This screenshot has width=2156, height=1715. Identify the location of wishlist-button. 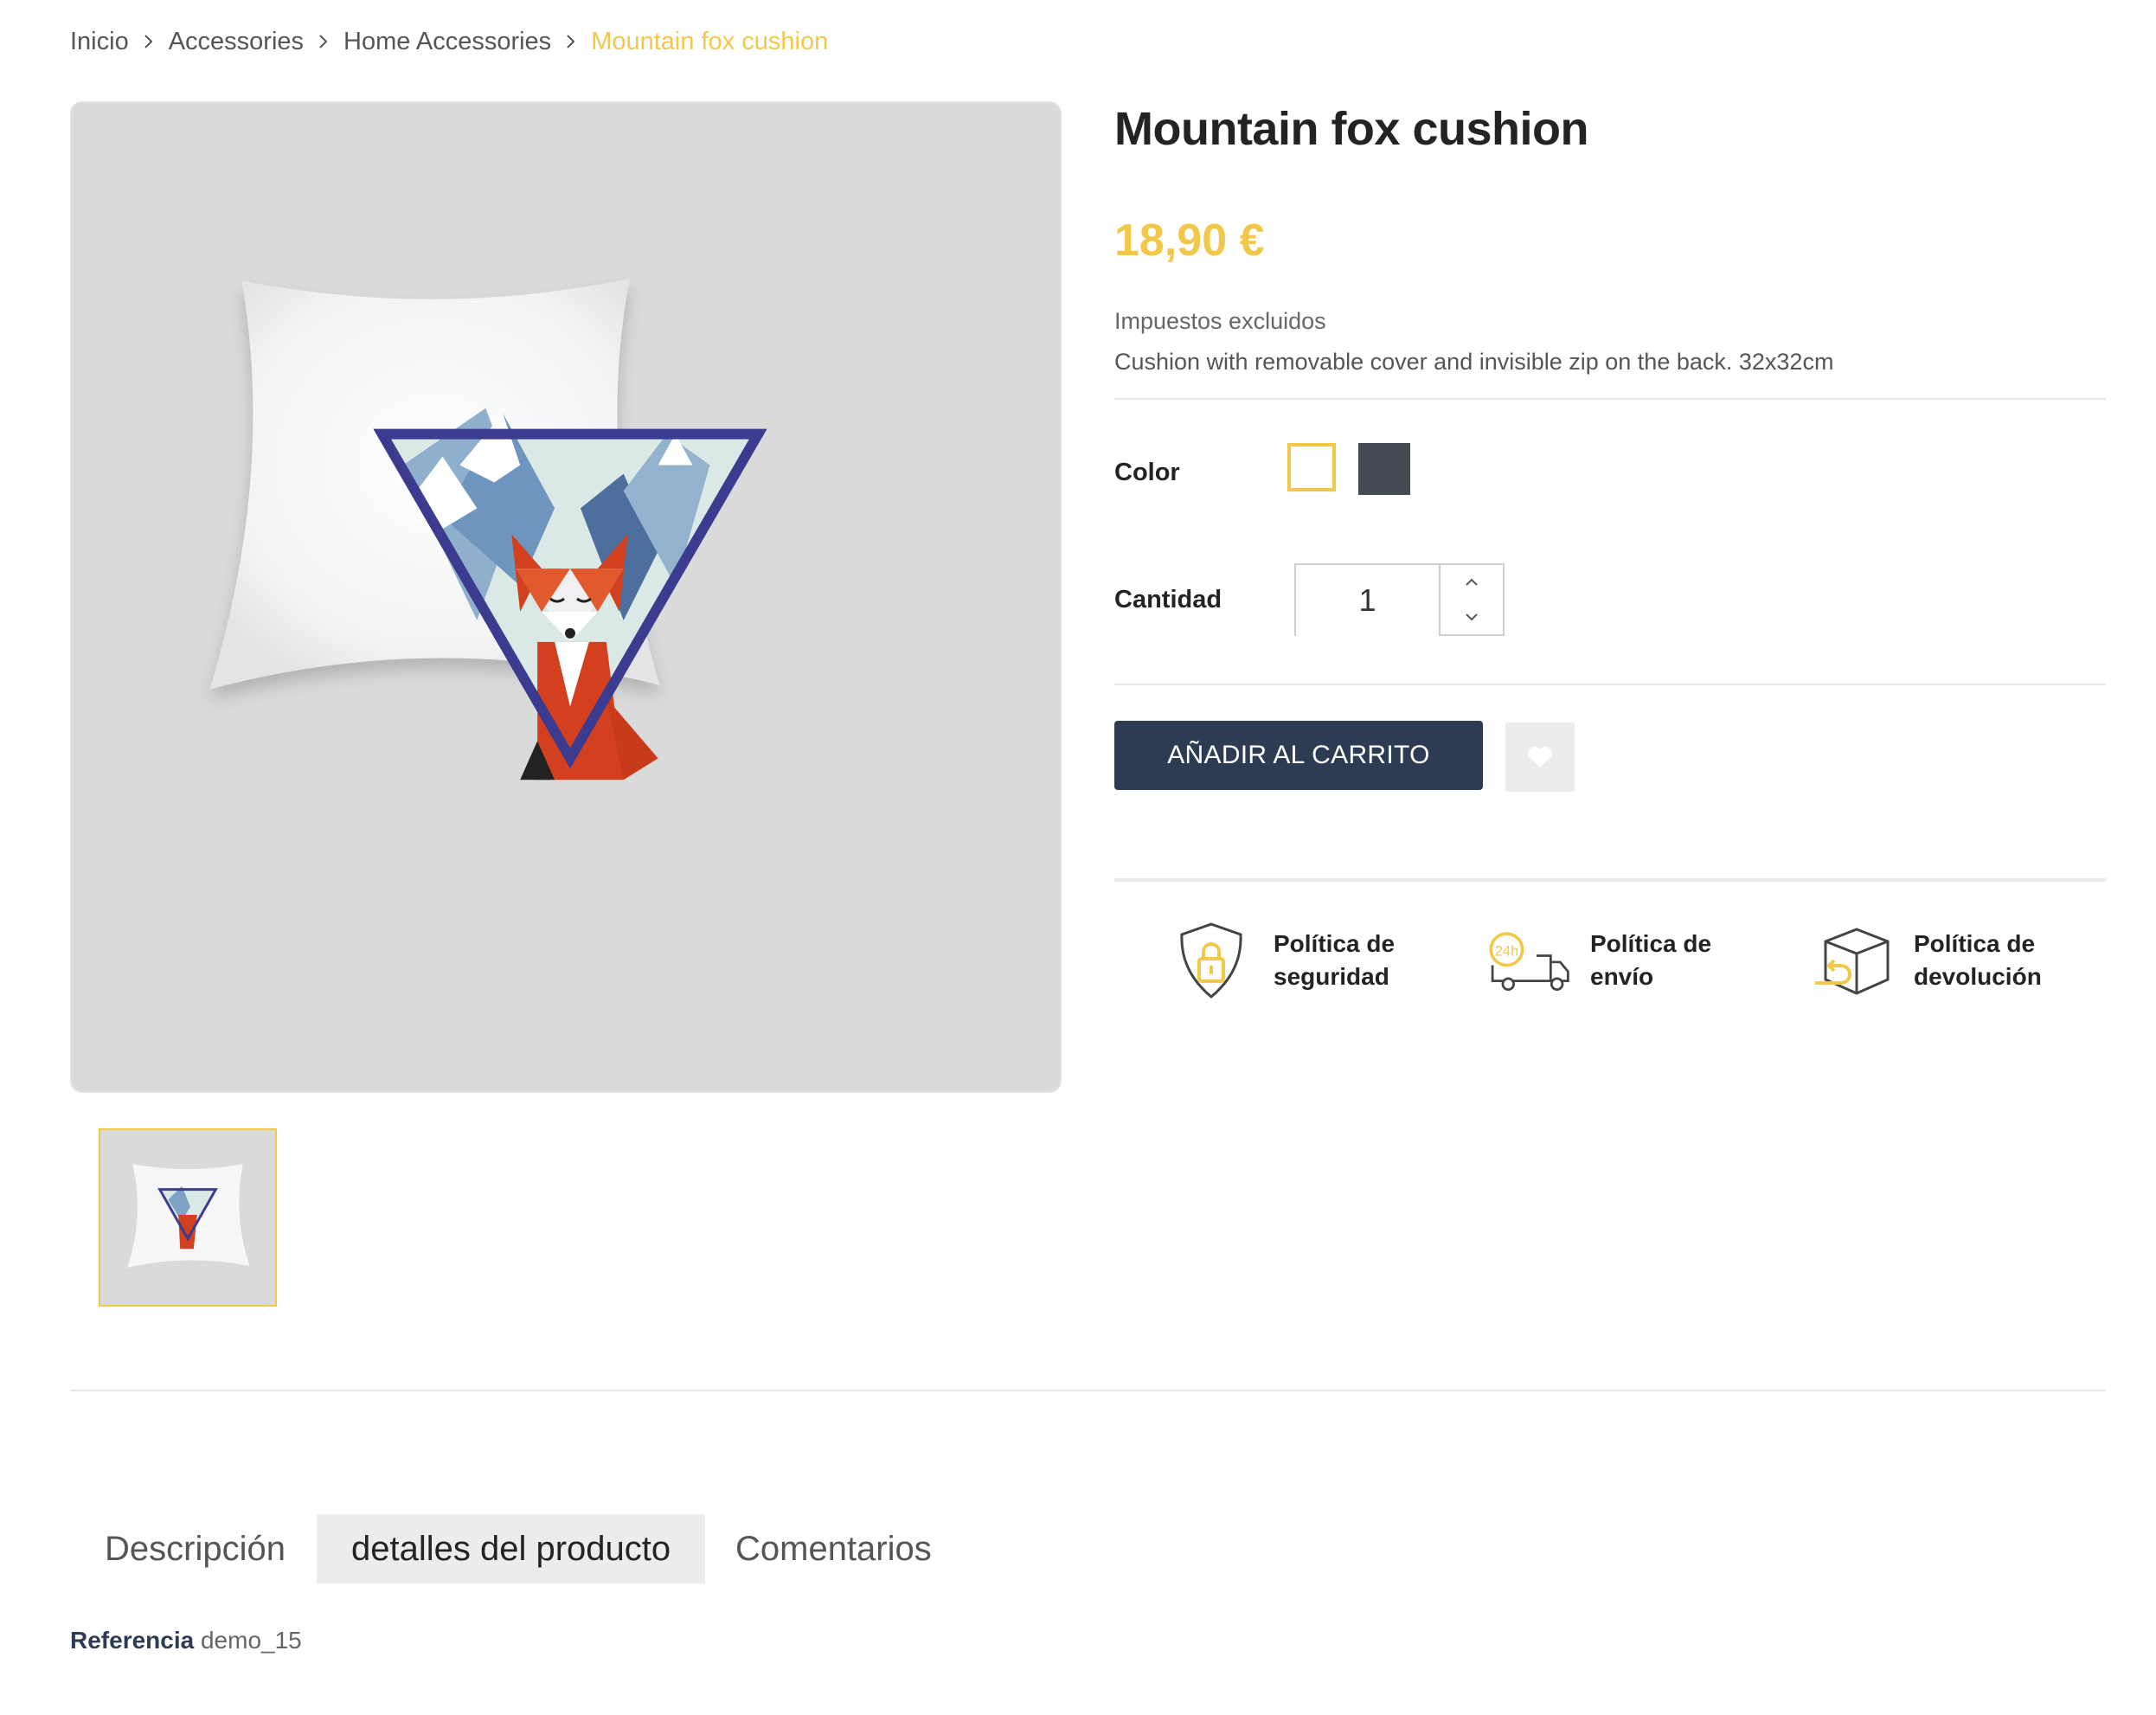
(1540, 758).